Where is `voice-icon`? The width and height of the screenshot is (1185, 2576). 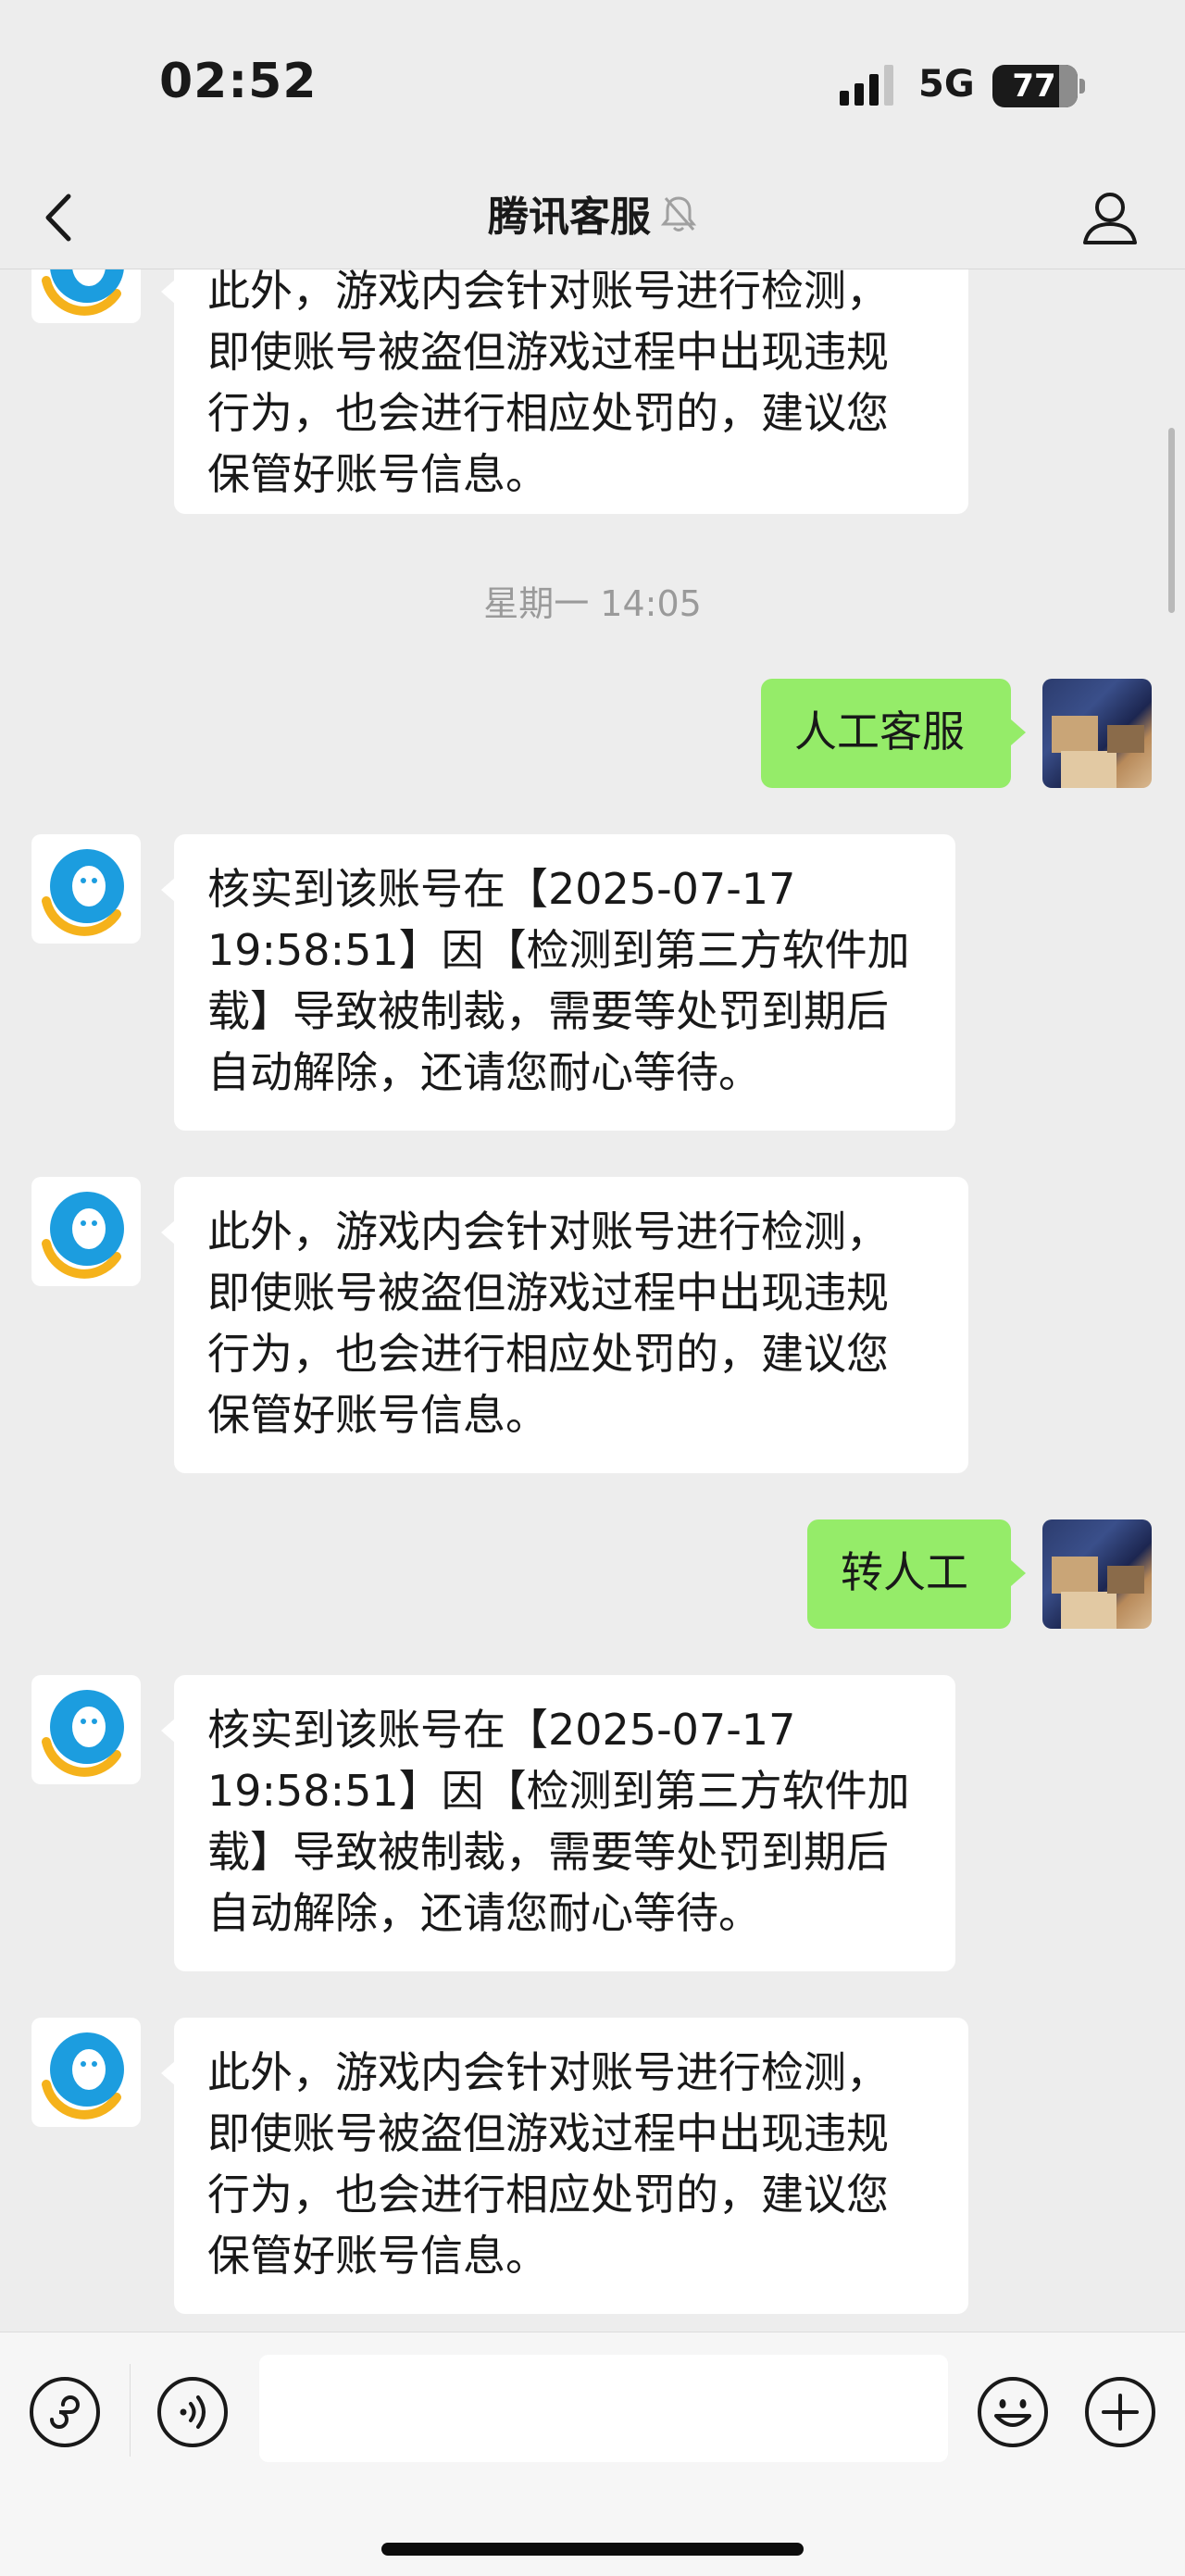
voice-icon is located at coordinates (192, 2412).